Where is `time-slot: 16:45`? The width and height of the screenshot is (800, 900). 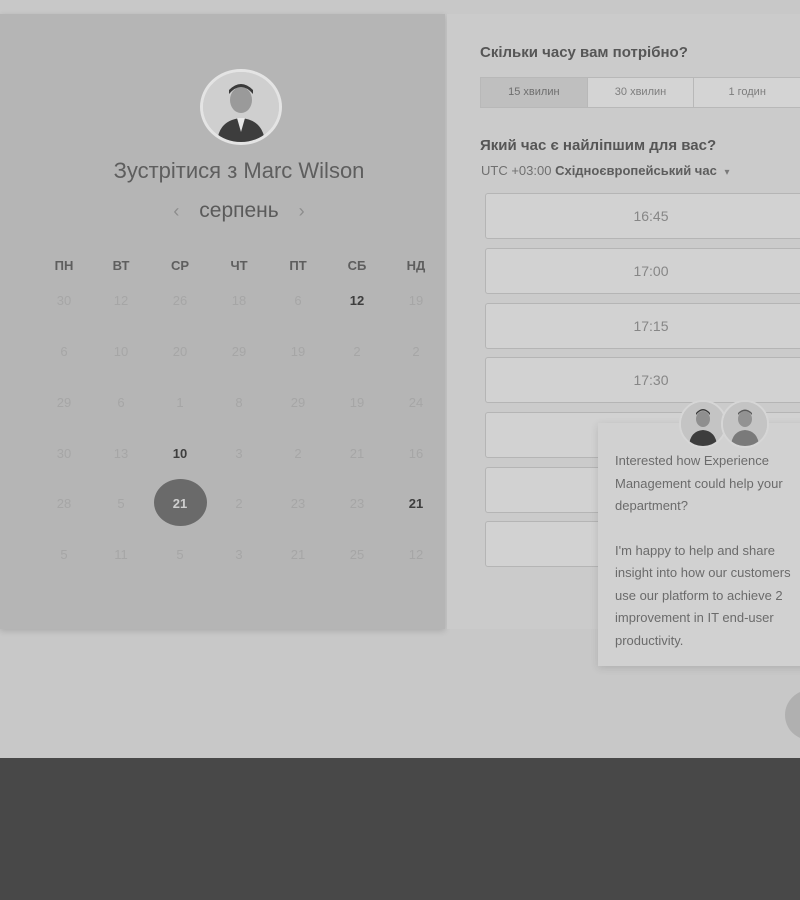 time-slot: 16:45 is located at coordinates (642, 216).